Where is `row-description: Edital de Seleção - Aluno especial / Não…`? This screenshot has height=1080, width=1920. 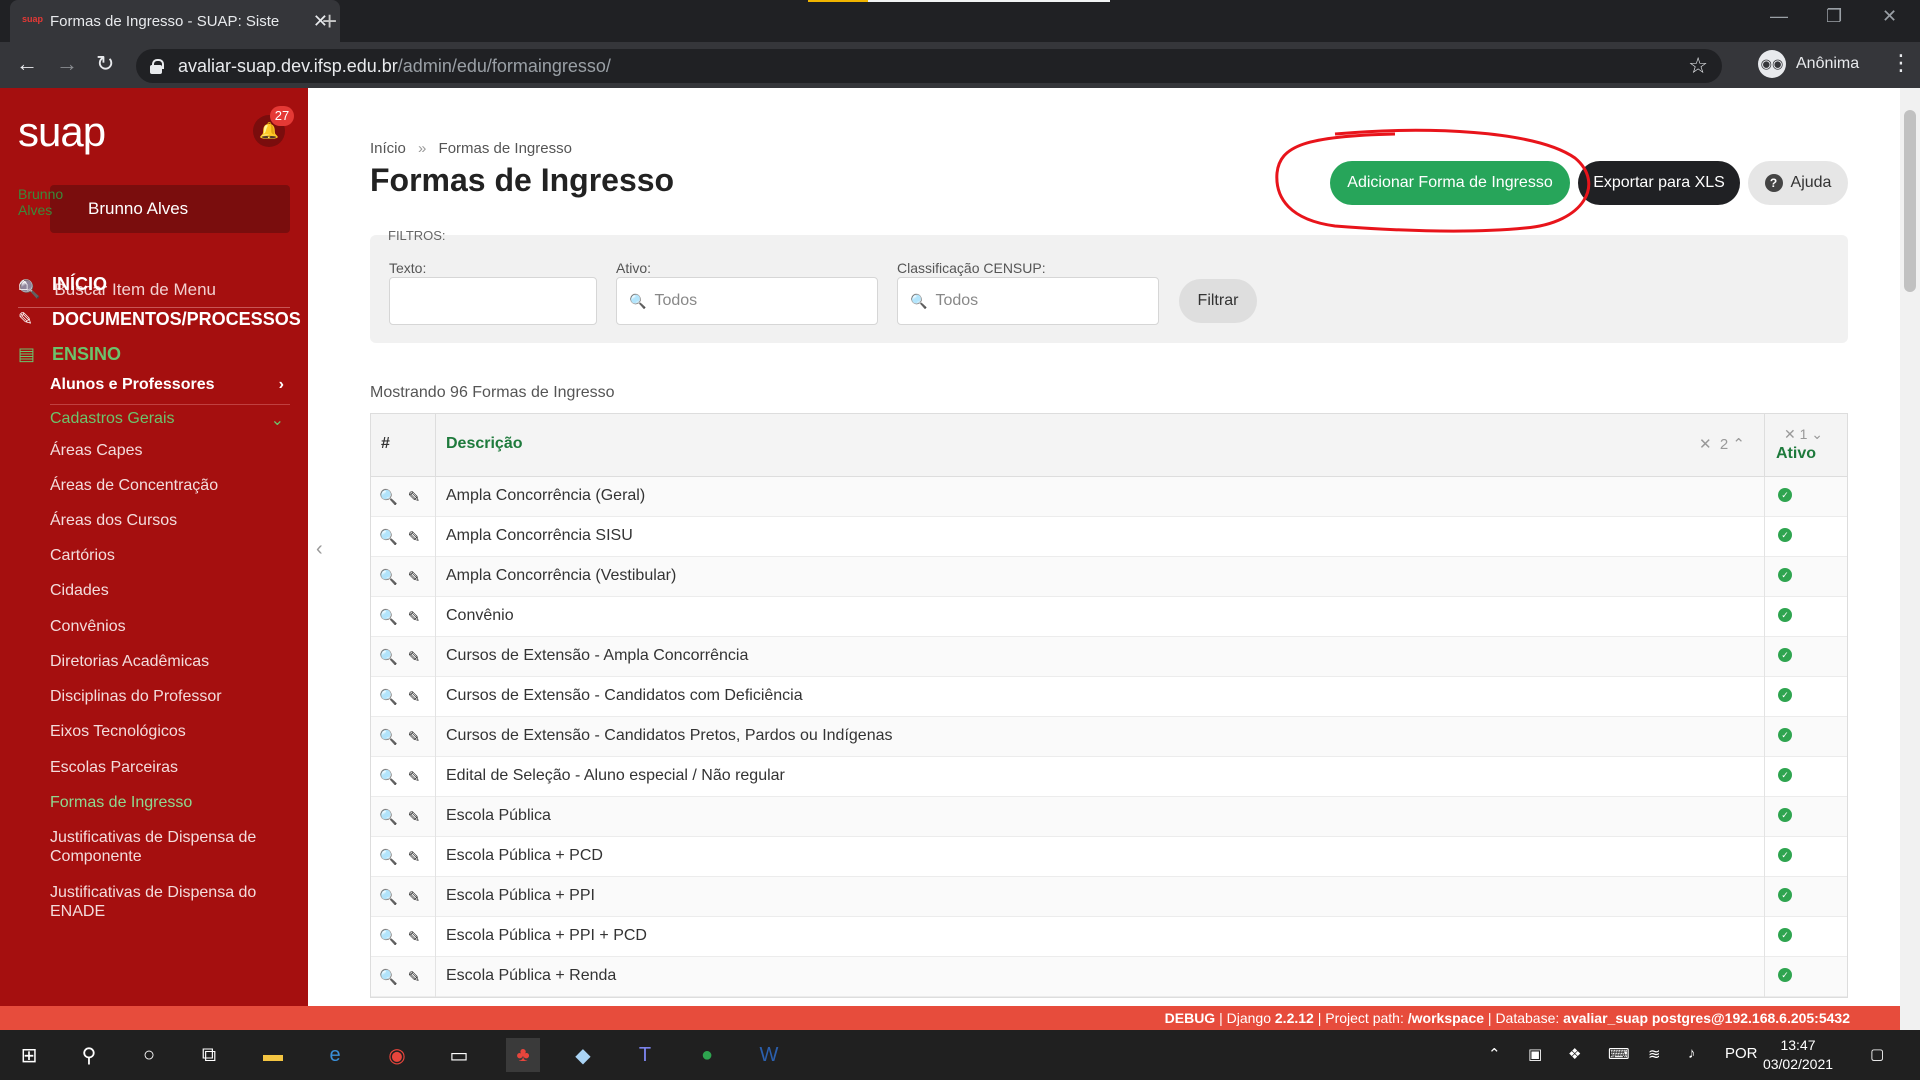
row-description: Edital de Seleção - Aluno especial / Não… is located at coordinates (615, 776).